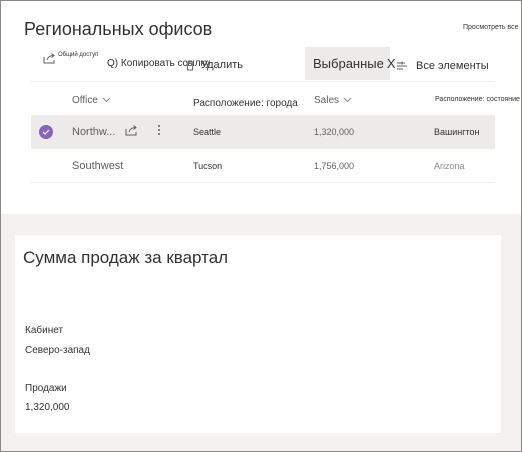 This screenshot has height=452, width=522. I want to click on cell-location: Seattle, so click(207, 132).